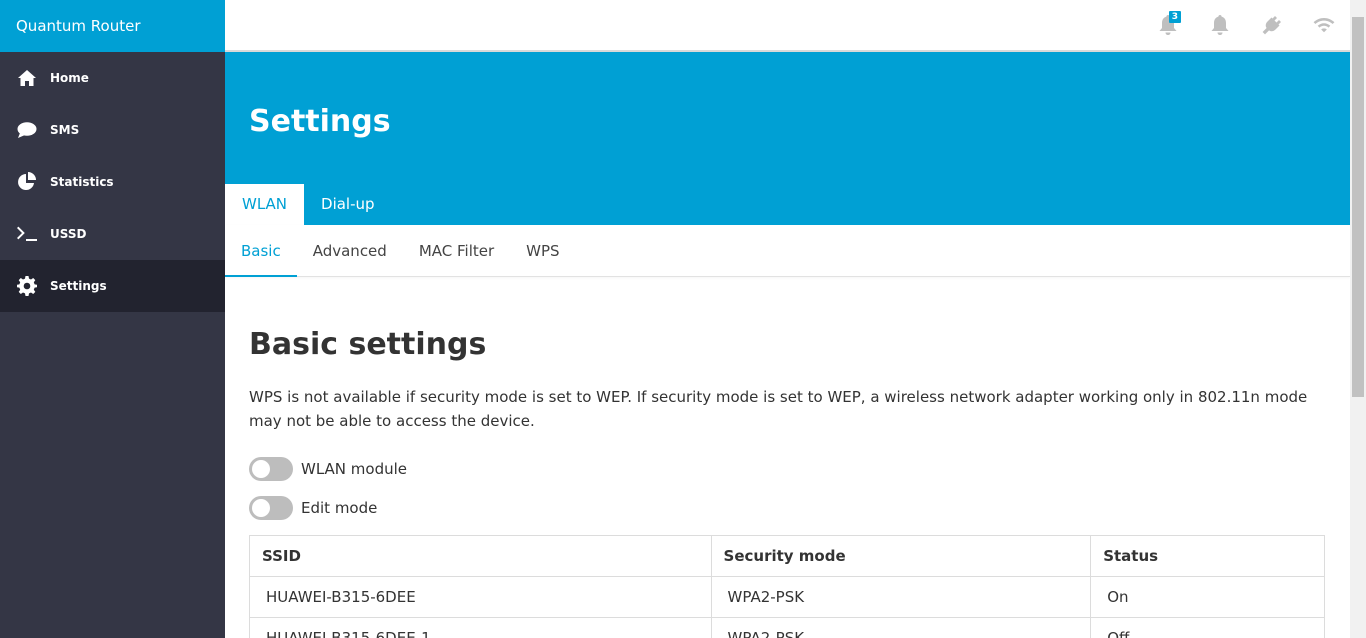 Image resolution: width=1366 pixels, height=638 pixels. Describe the element at coordinates (112, 286) in the screenshot. I see `sidebar-item-settings: Settings` at that location.